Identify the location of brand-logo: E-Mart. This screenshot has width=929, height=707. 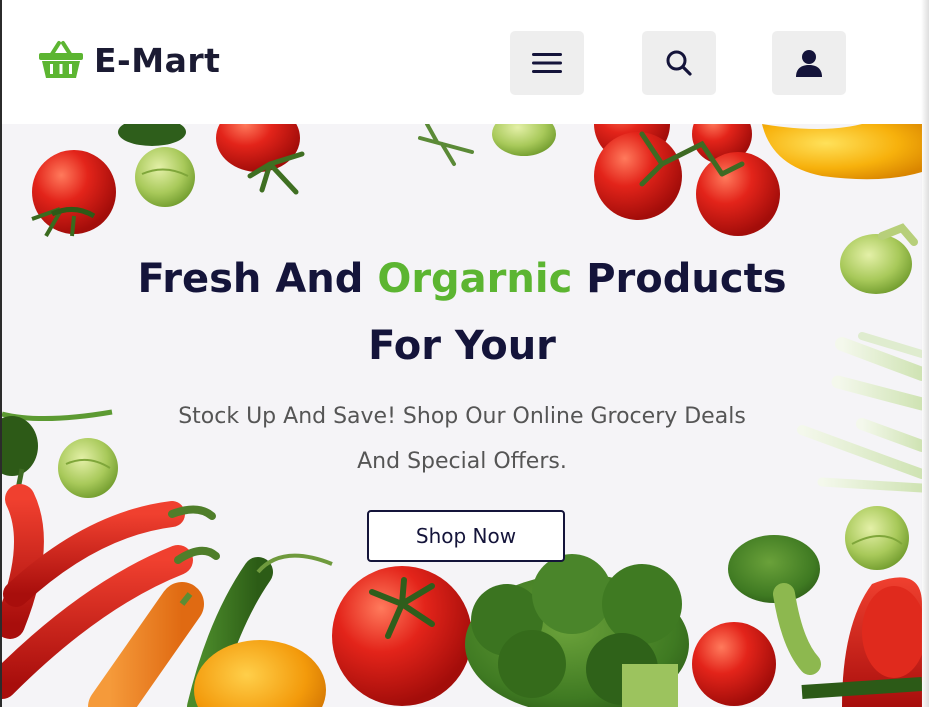
(129, 60).